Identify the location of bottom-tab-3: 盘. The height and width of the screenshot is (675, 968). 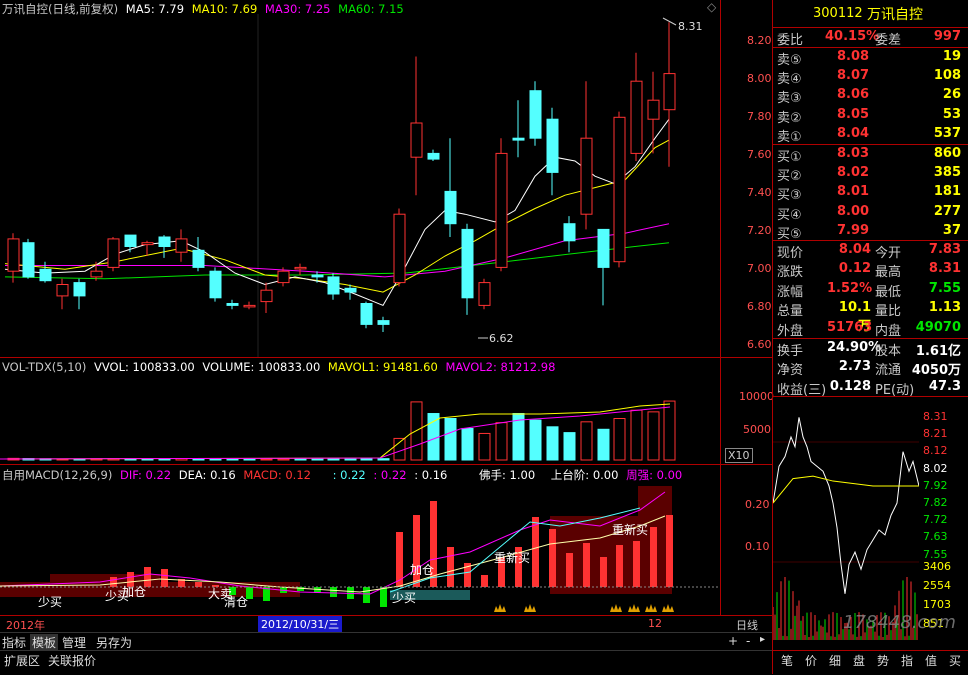
(859, 660).